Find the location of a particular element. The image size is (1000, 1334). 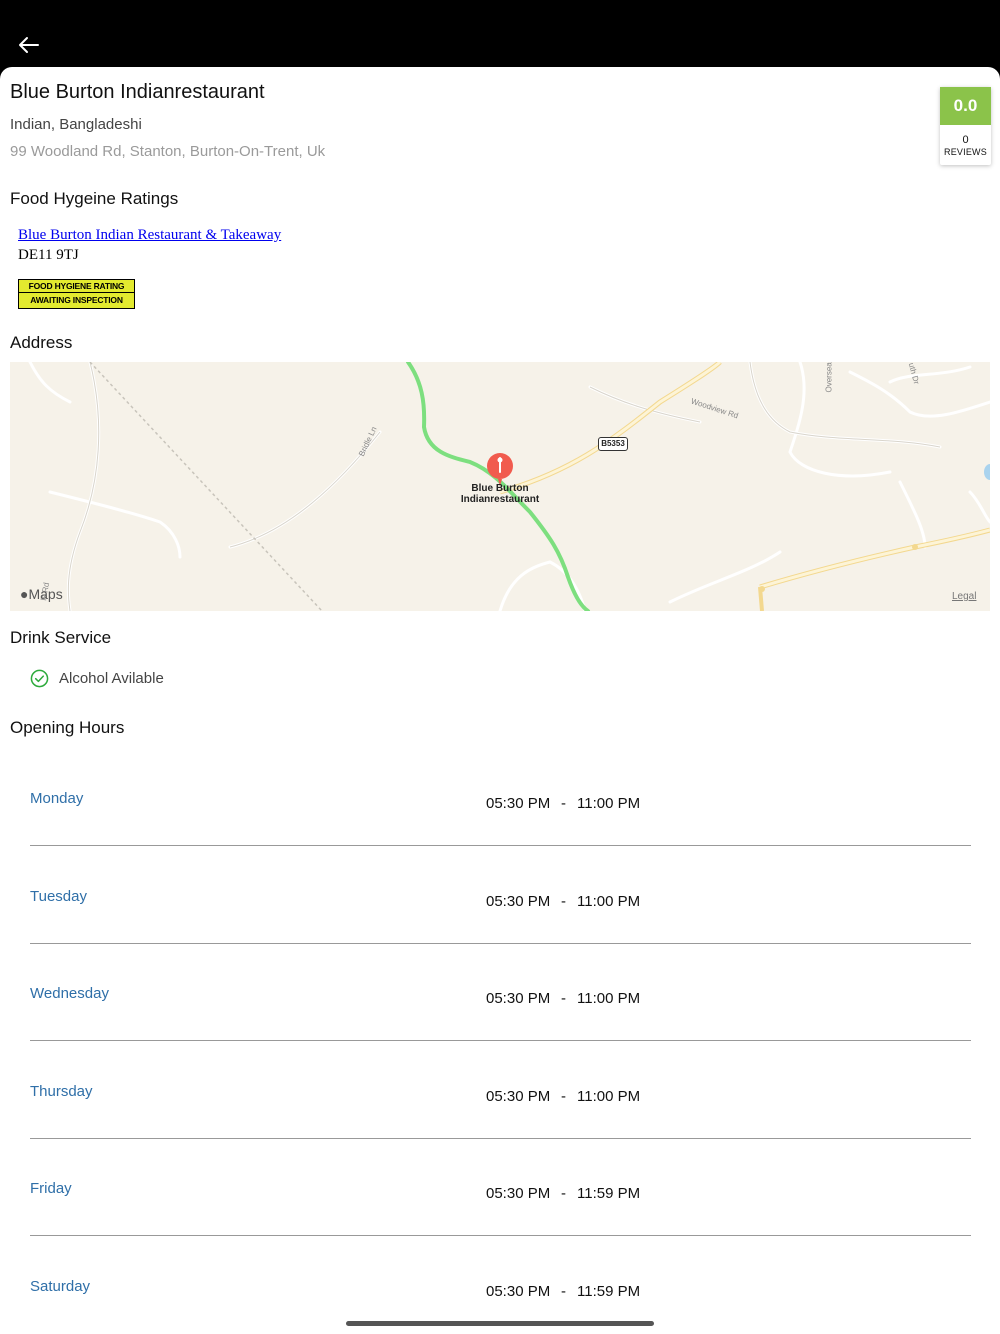

map-pin-label-line2: Indianrestaurant is located at coordinates (500, 499).